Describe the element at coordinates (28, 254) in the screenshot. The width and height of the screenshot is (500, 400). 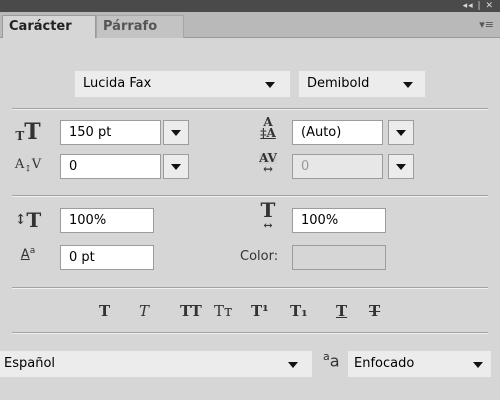
I see `baseline-shift-icon: Aa` at that location.